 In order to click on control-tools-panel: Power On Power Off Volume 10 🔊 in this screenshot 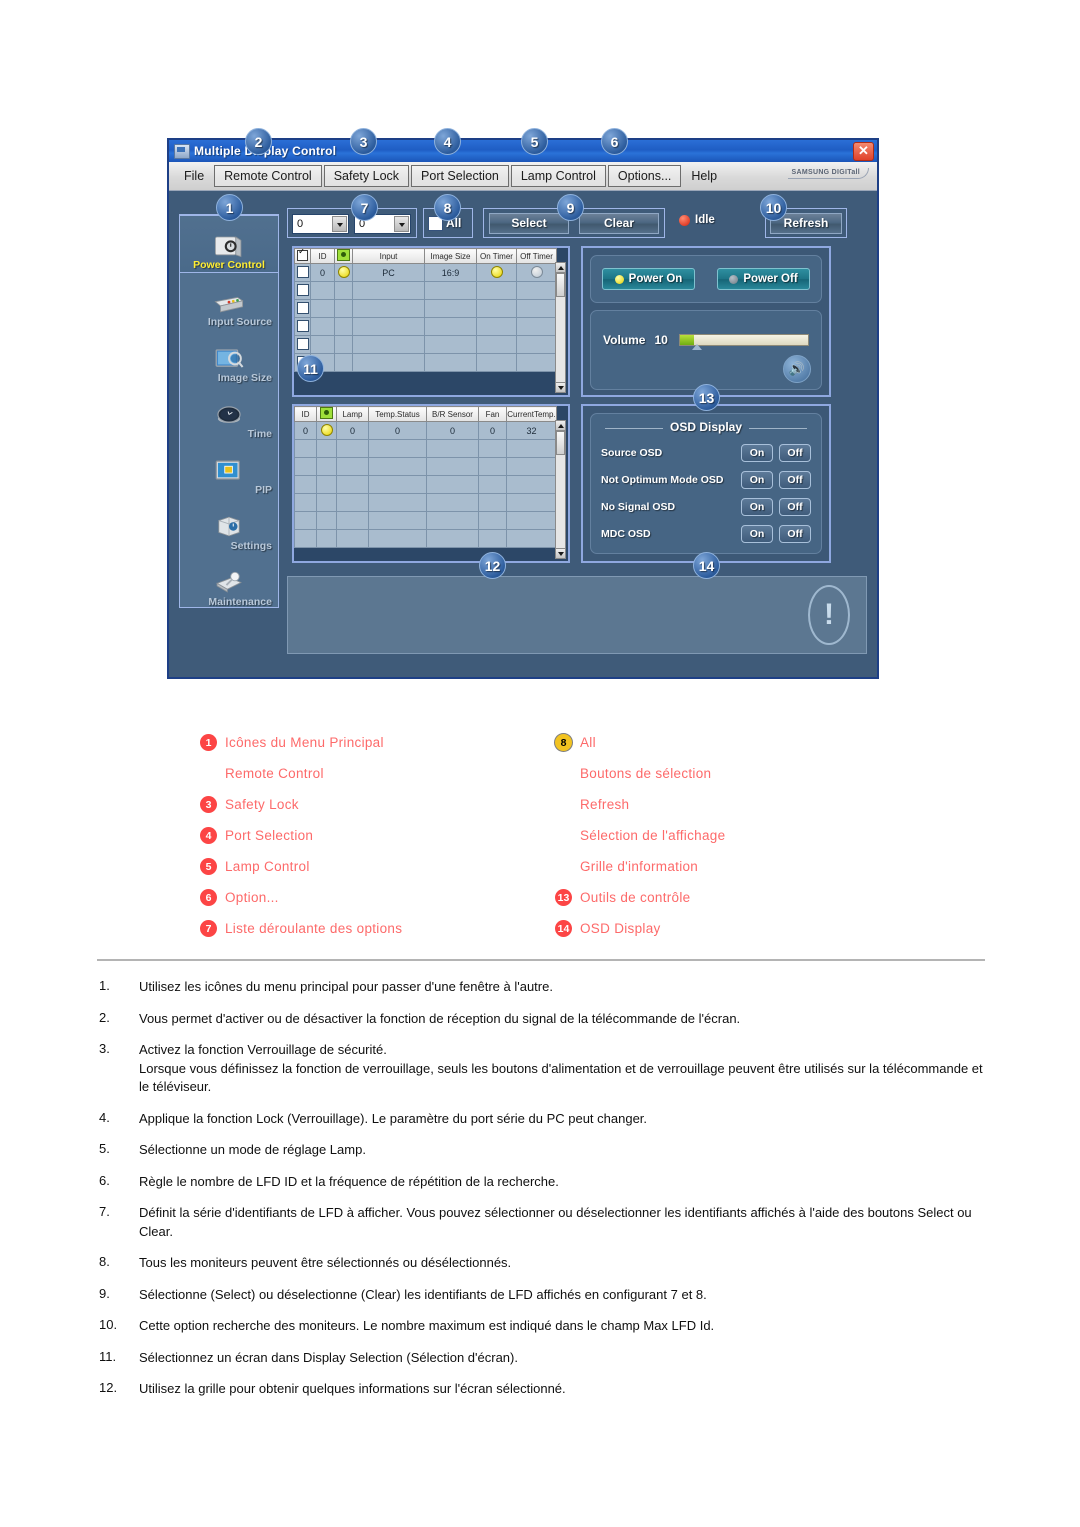, I will do `click(706, 321)`.